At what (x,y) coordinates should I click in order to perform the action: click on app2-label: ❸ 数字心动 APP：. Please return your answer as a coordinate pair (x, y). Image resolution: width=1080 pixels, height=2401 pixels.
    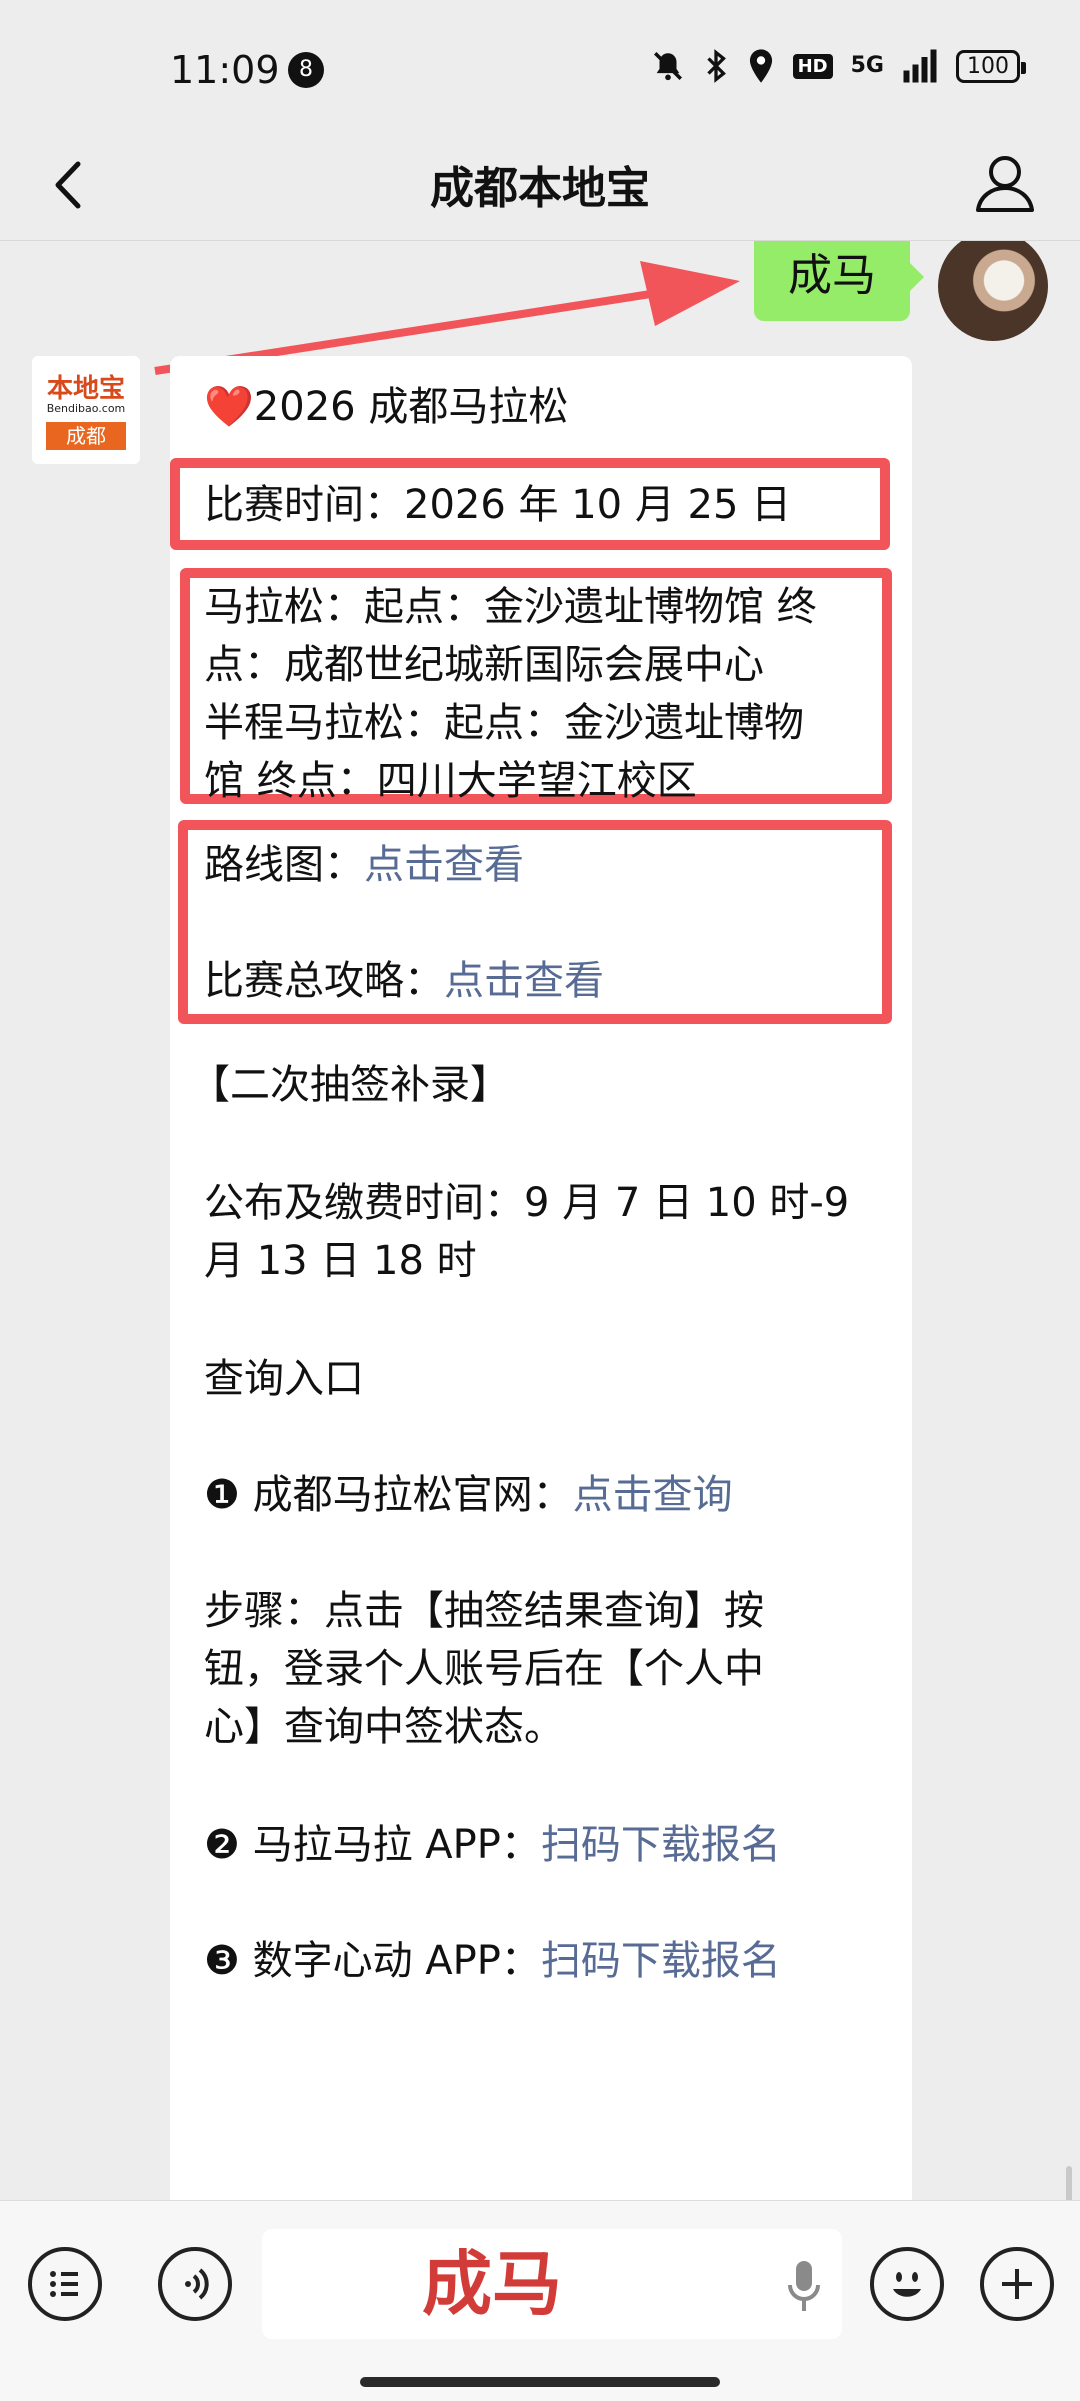
    Looking at the image, I should click on (372, 1961).